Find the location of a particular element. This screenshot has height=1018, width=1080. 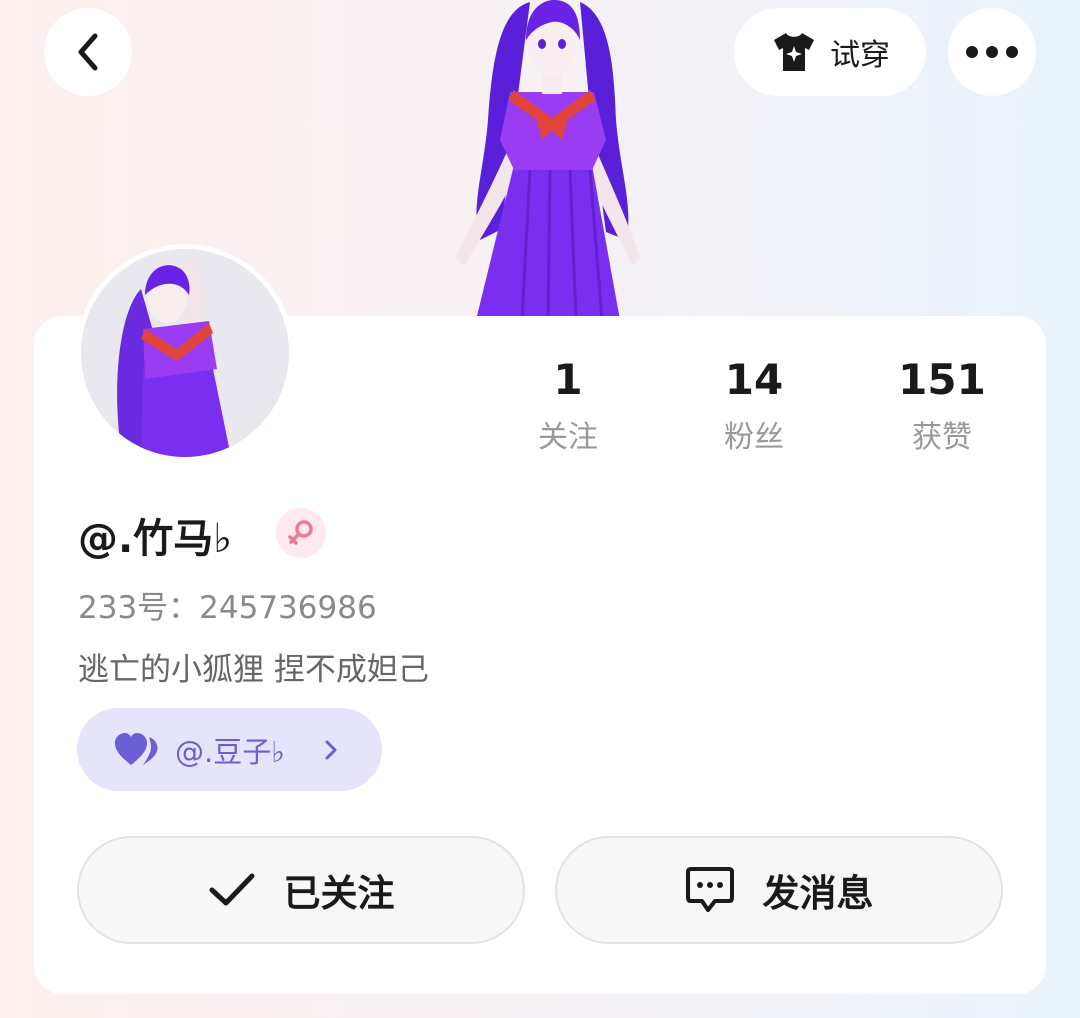

username: @.竹马♭ is located at coordinates (155, 539).